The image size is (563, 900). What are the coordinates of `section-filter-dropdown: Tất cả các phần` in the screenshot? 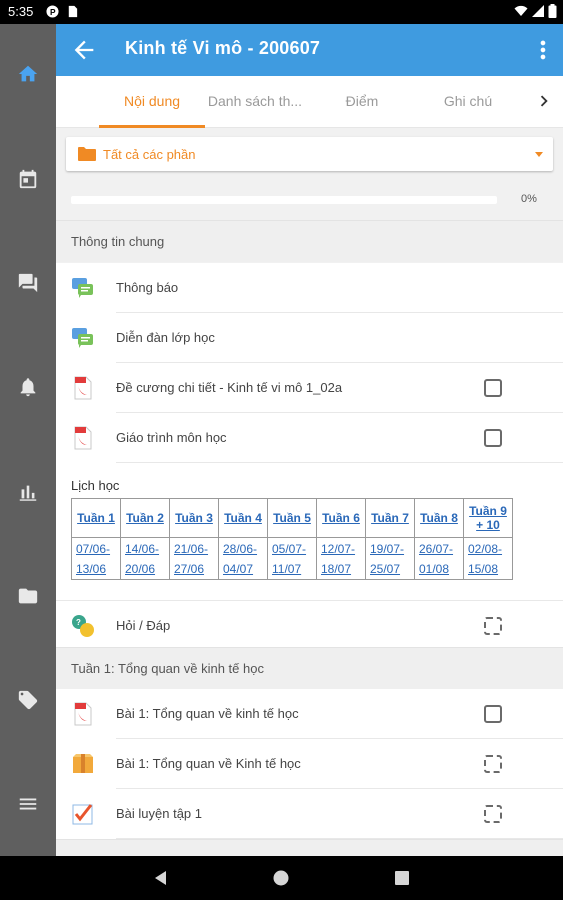 It's located at (309, 154).